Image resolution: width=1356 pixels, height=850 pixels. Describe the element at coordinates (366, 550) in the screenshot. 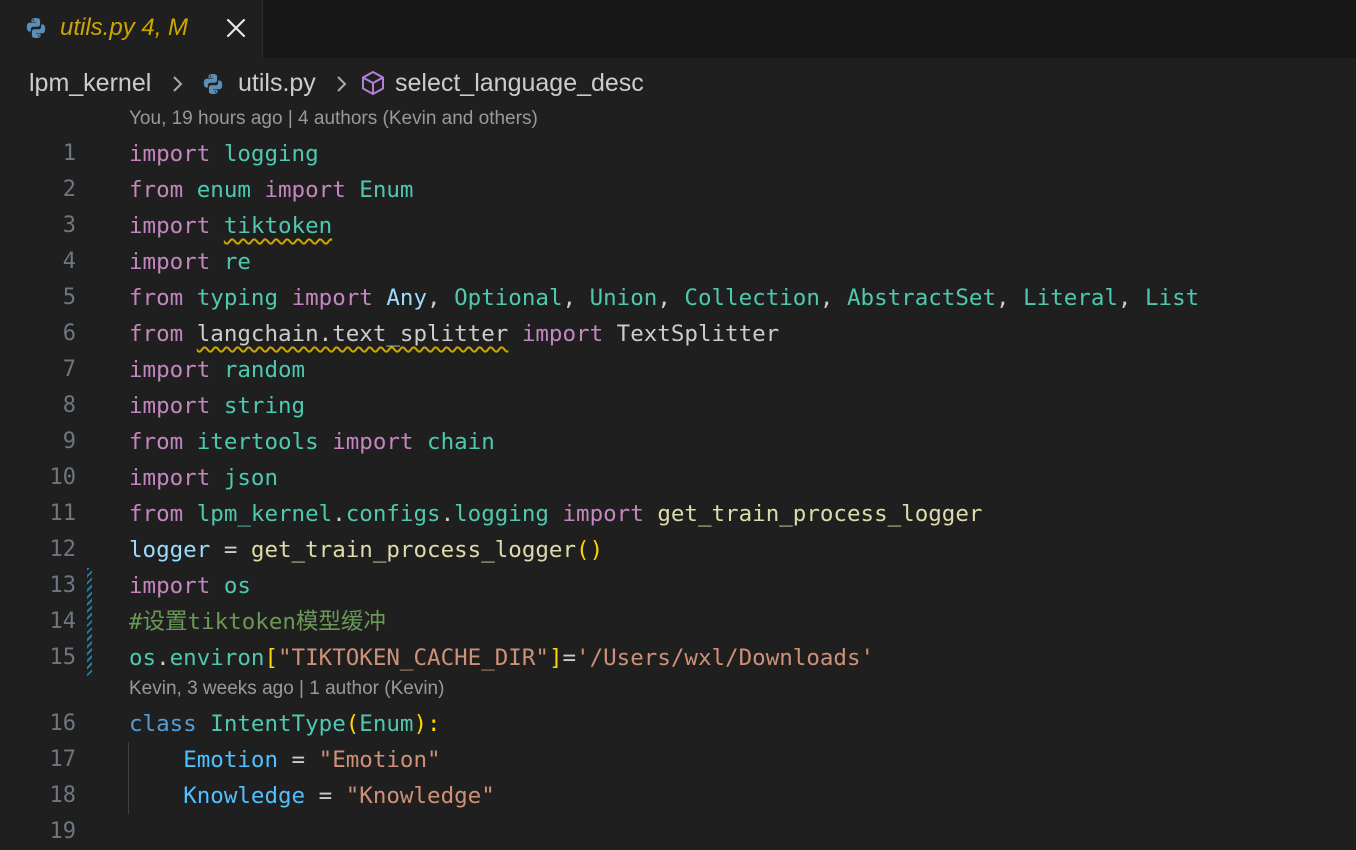

I see `code-text: logger = get_train_process_logger()` at that location.